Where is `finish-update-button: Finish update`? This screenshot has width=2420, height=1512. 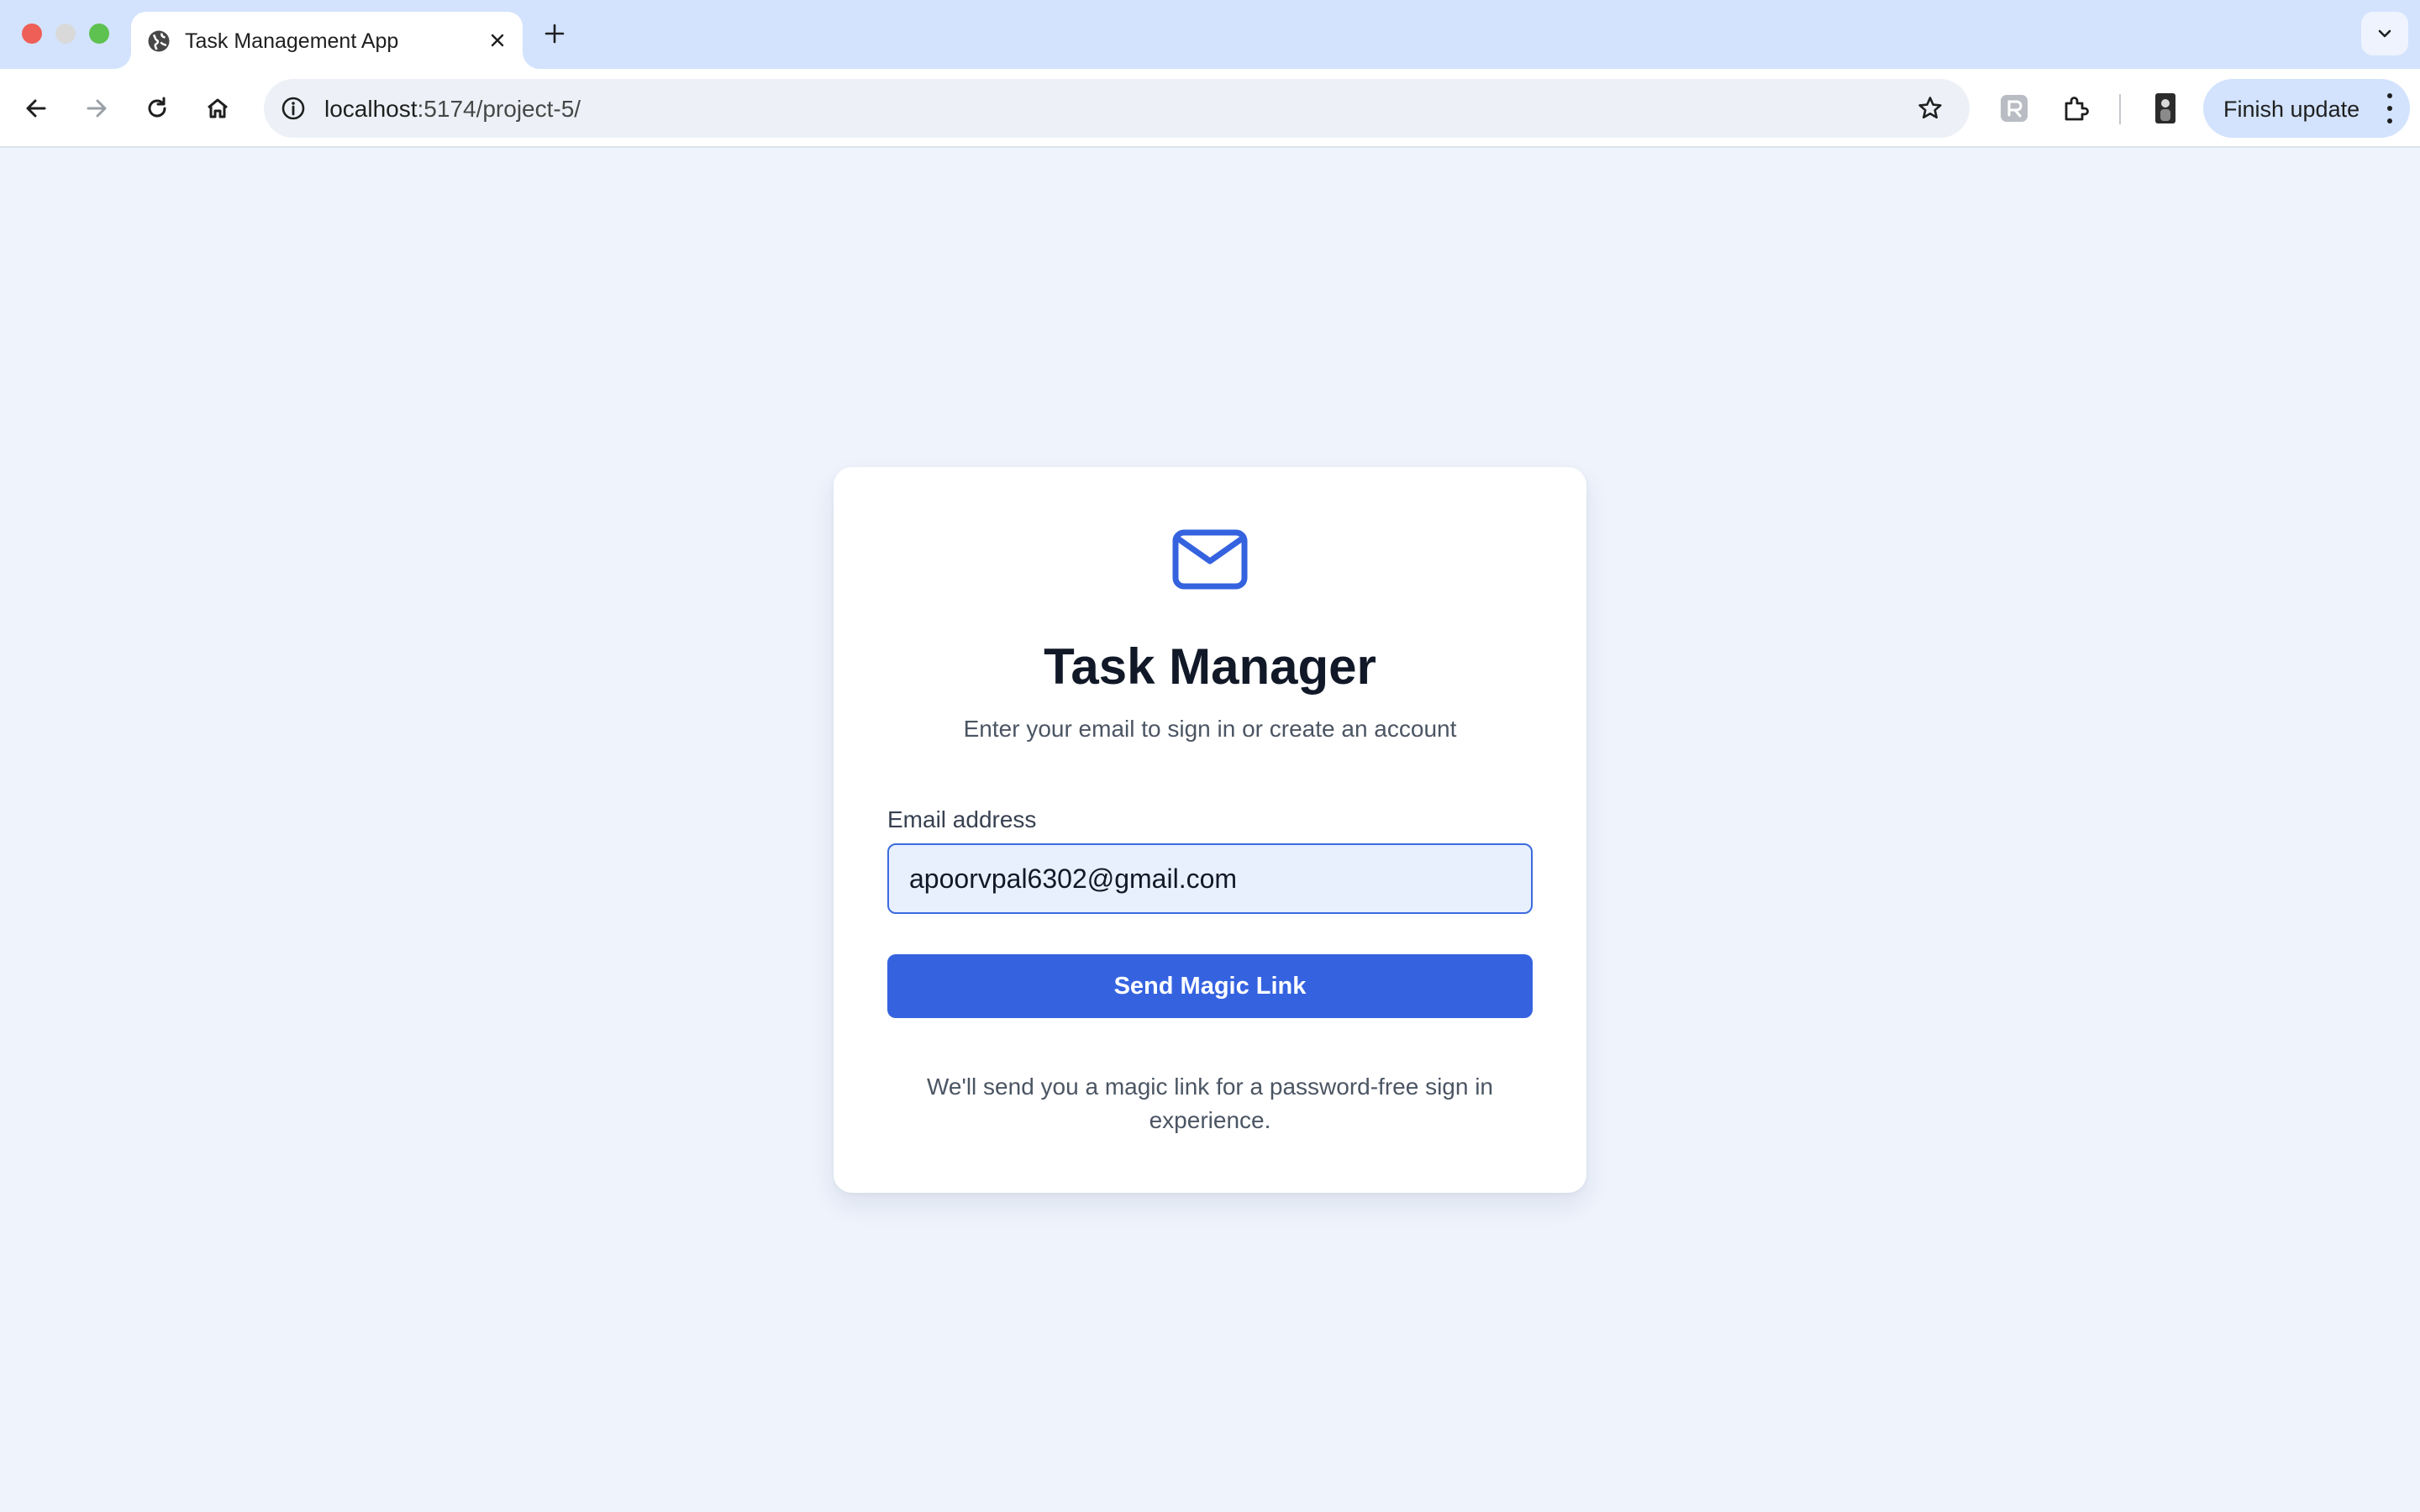
finish-update-button: Finish update is located at coordinates (2306, 108).